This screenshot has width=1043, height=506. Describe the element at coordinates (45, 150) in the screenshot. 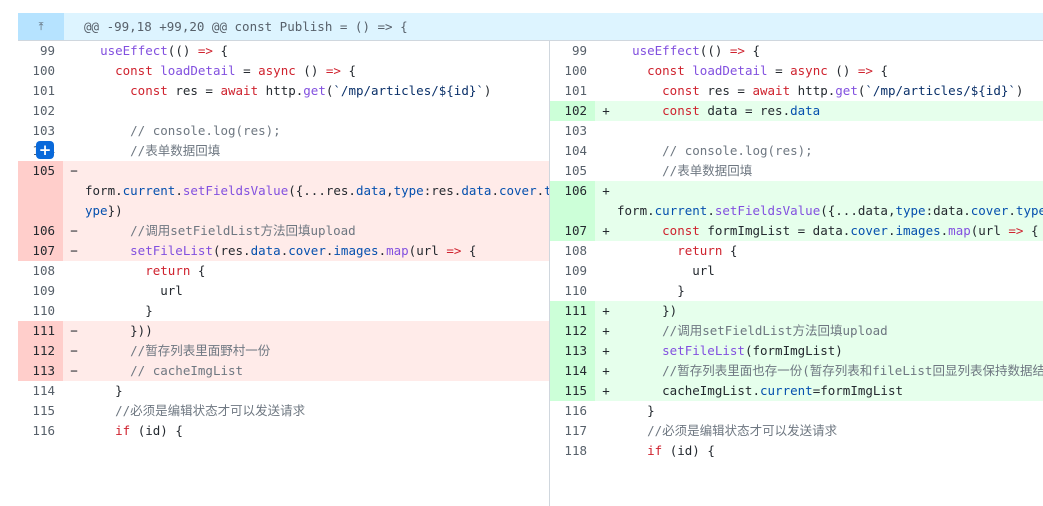

I see `add-comment-button: +` at that location.